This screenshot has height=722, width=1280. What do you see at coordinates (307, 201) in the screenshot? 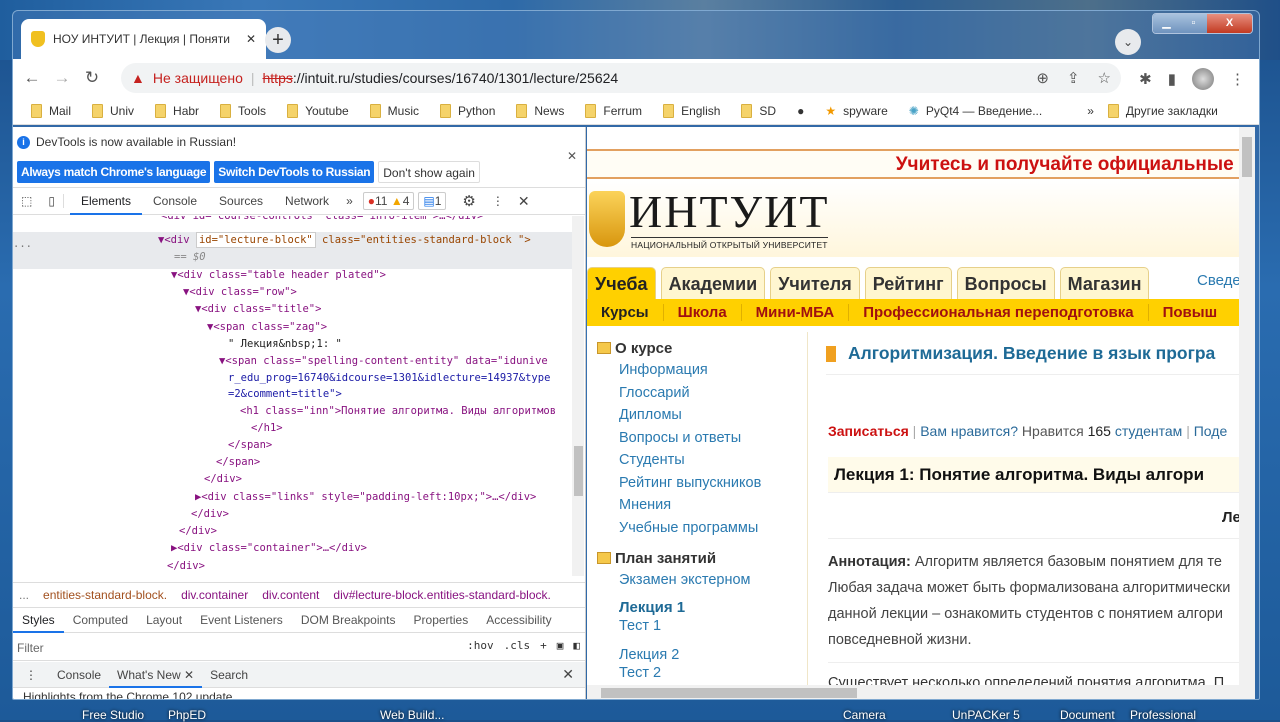
I see `tab-network: Network` at bounding box center [307, 201].